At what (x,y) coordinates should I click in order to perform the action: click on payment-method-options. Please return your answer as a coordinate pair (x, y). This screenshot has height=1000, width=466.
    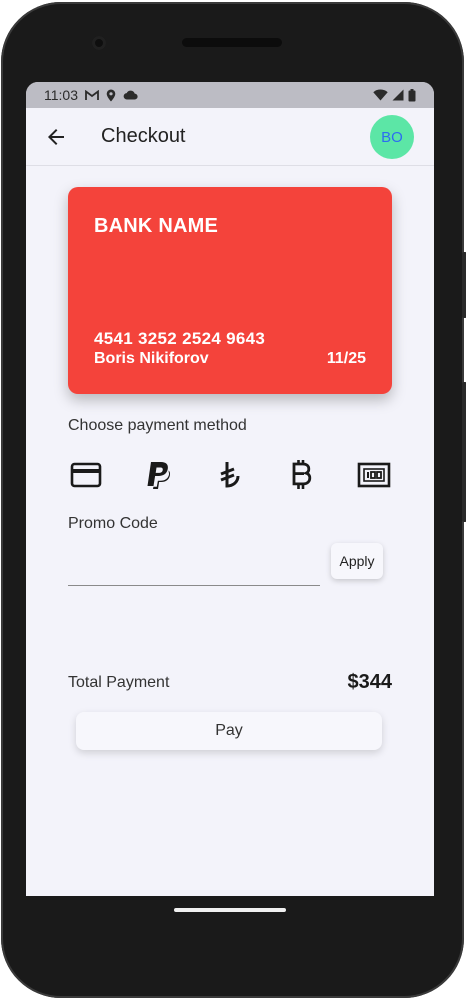
    Looking at the image, I should click on (230, 475).